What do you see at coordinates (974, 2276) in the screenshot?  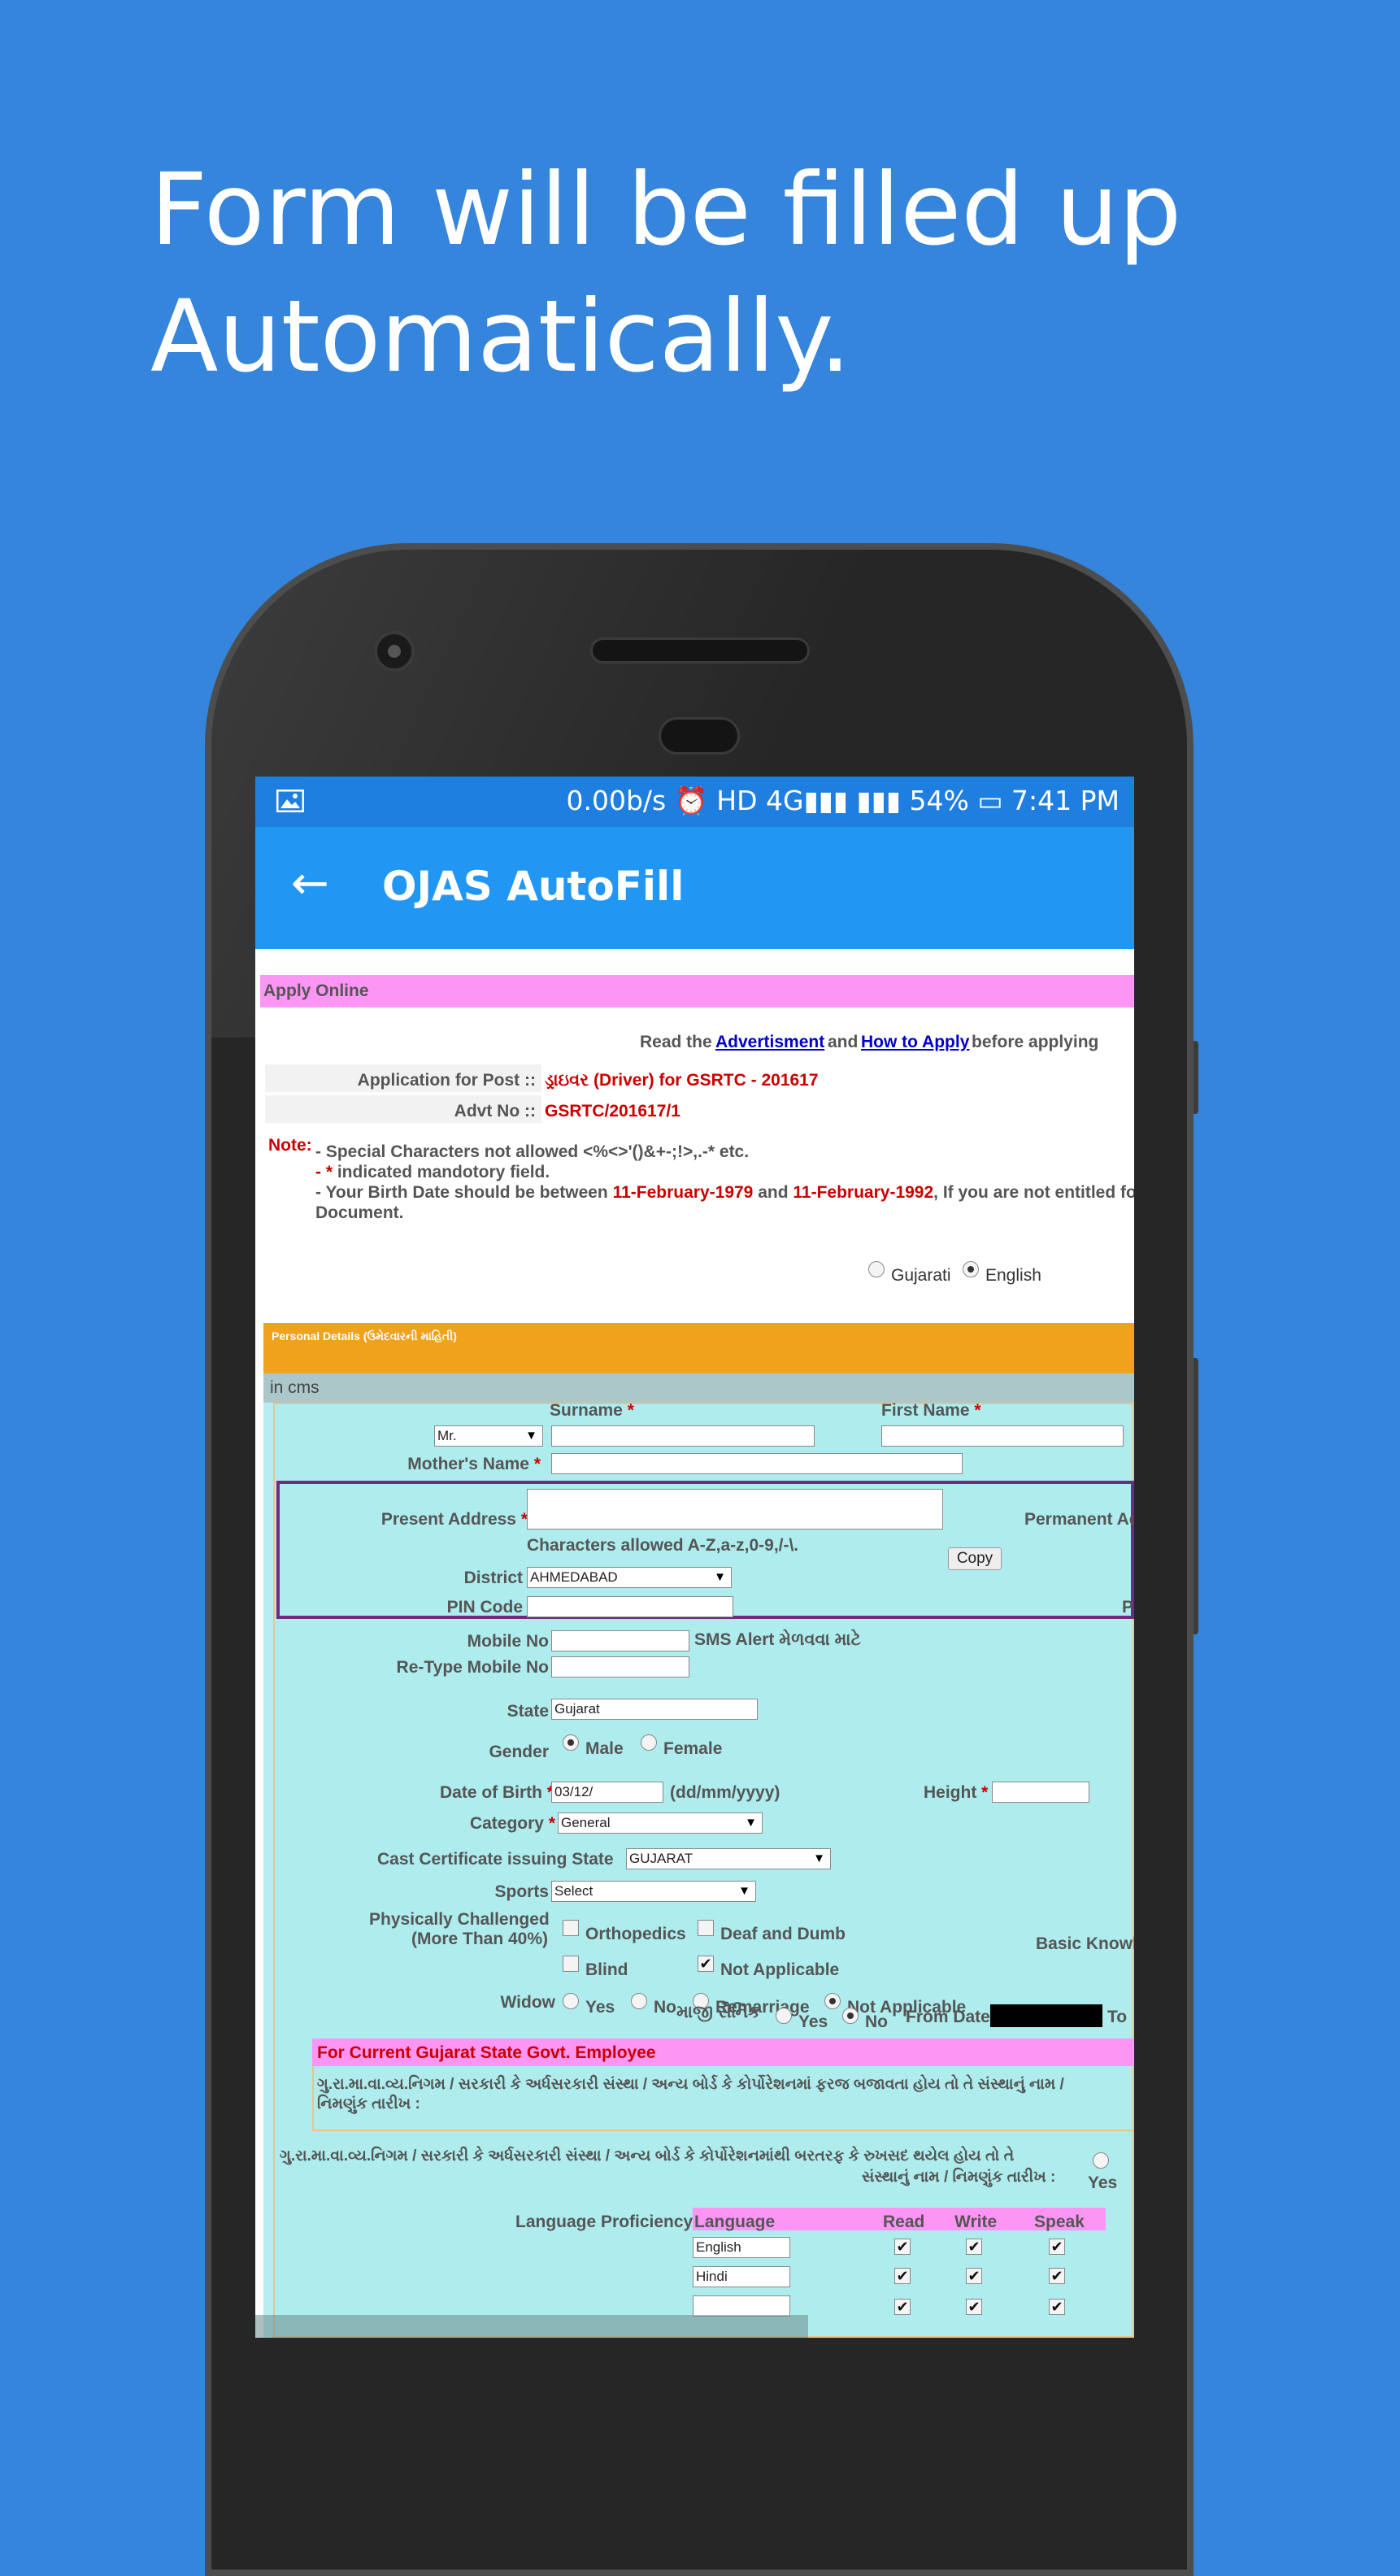 I see `language-row-2-write-checkbox: ✔` at bounding box center [974, 2276].